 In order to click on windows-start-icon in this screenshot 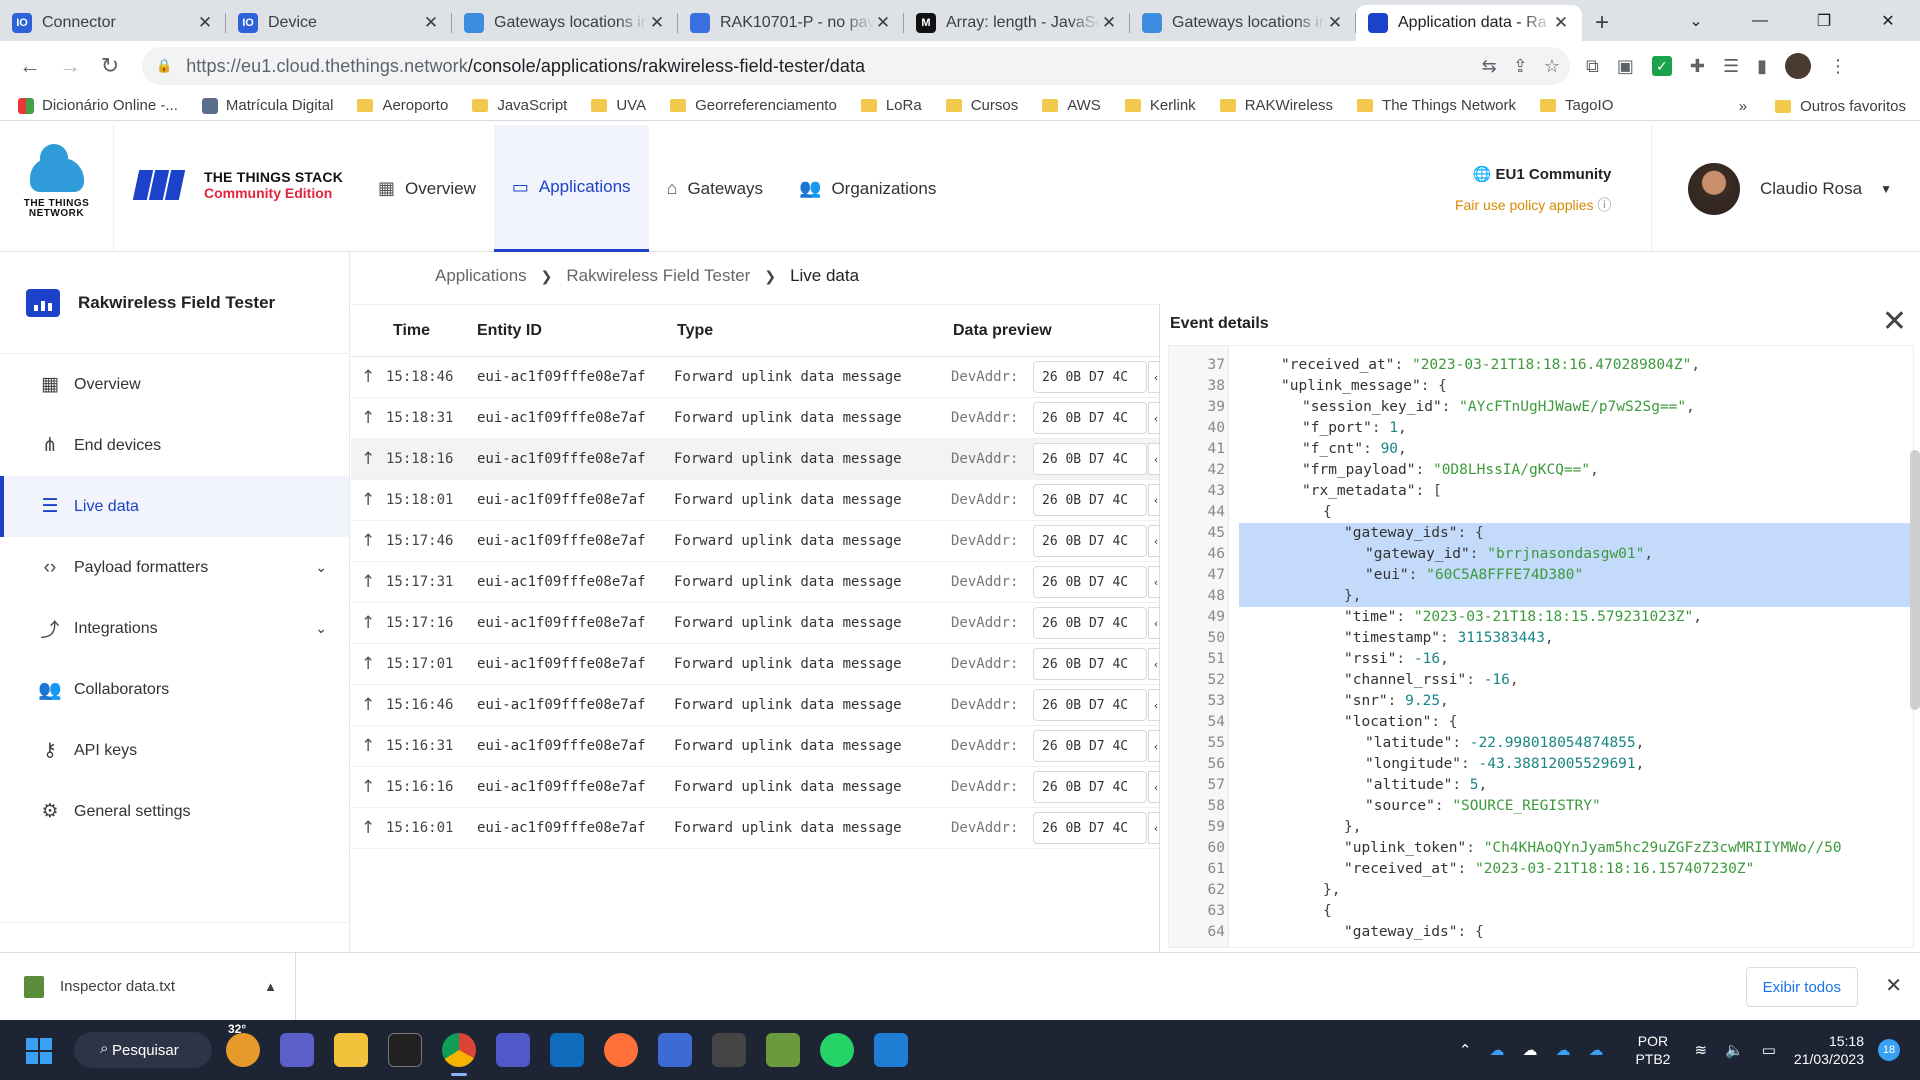, I will do `click(39, 1051)`.